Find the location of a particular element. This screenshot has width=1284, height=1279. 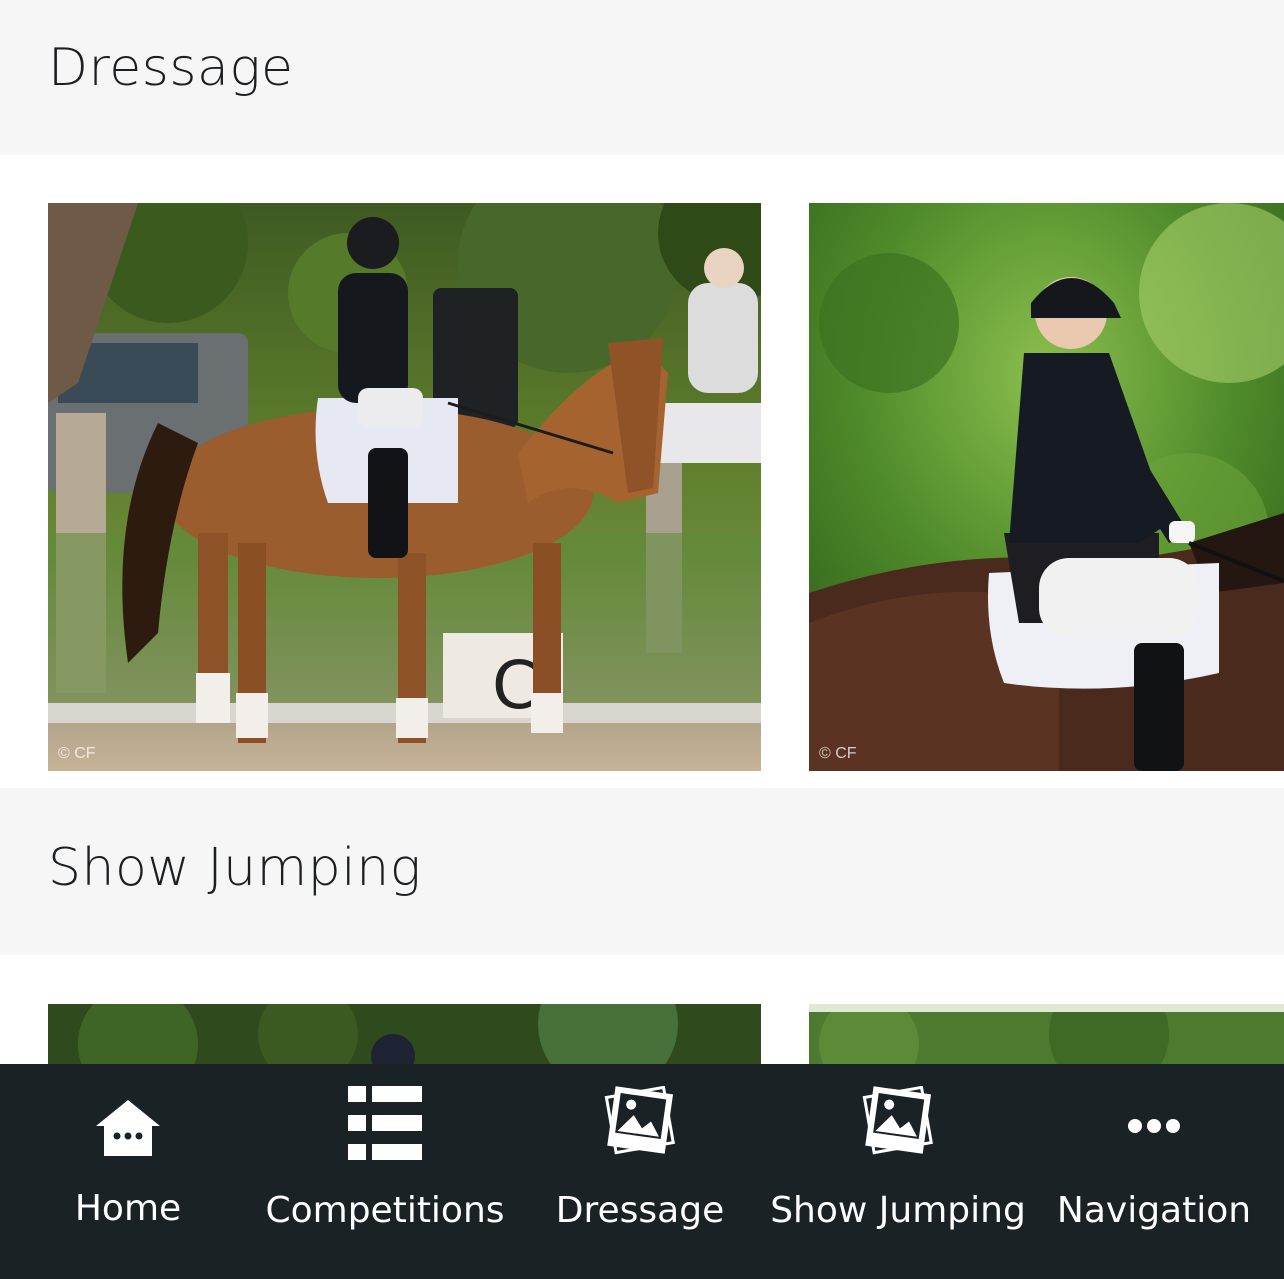

show-jumping-photo-2-image is located at coordinates (1046, 1034).